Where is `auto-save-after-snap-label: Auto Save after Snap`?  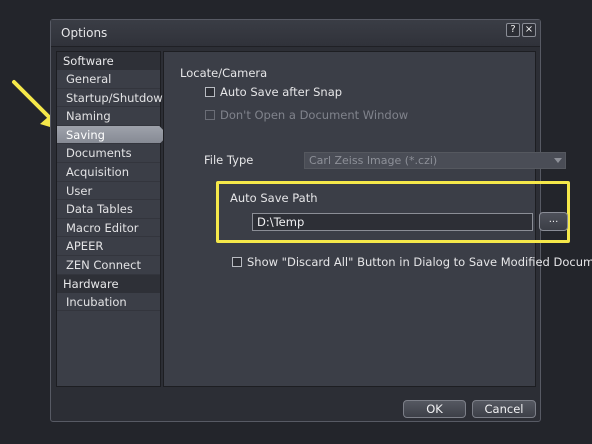
auto-save-after-snap-label: Auto Save after Snap is located at coordinates (281, 92).